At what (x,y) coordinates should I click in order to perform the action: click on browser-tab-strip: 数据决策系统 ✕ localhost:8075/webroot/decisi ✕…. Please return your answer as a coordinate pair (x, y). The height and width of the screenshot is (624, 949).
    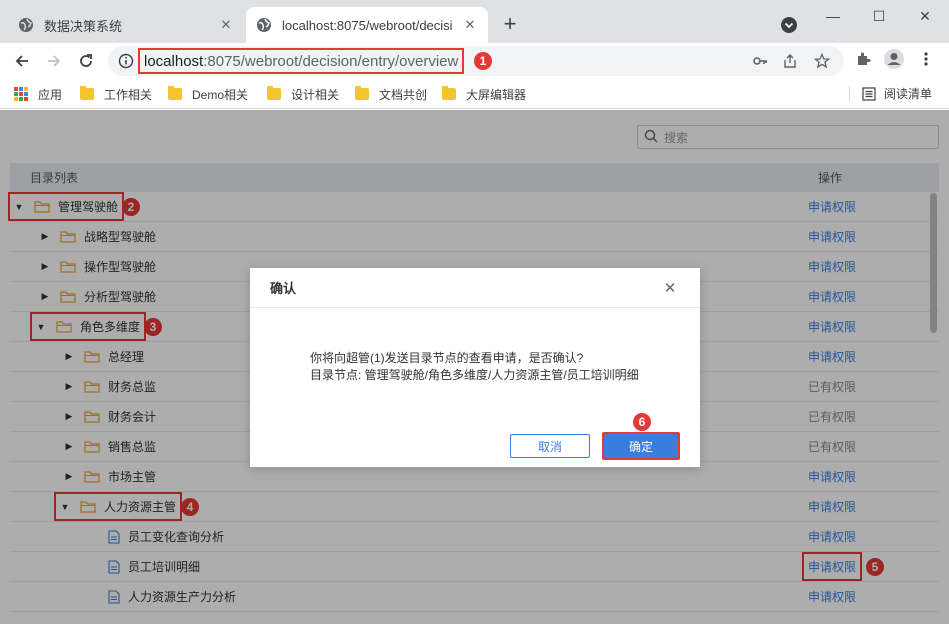
    Looking at the image, I should click on (474, 21).